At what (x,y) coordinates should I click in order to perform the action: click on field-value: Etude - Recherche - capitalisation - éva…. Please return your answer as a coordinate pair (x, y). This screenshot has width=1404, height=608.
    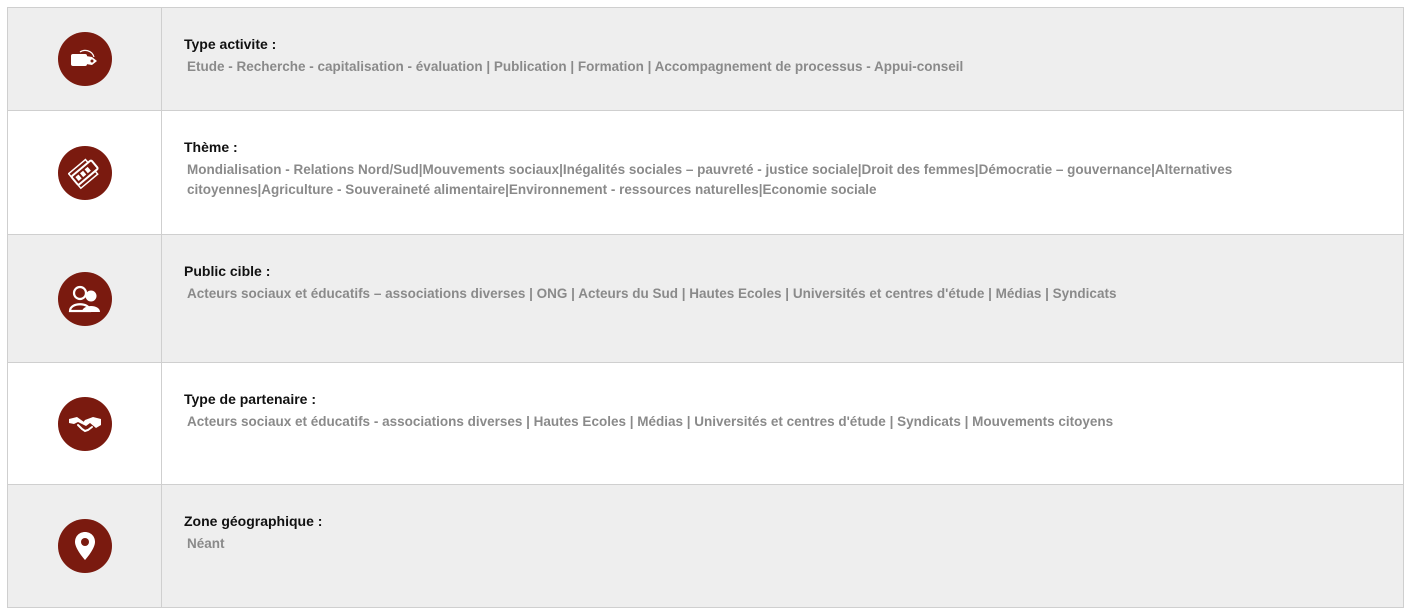
    Looking at the image, I should click on (575, 66).